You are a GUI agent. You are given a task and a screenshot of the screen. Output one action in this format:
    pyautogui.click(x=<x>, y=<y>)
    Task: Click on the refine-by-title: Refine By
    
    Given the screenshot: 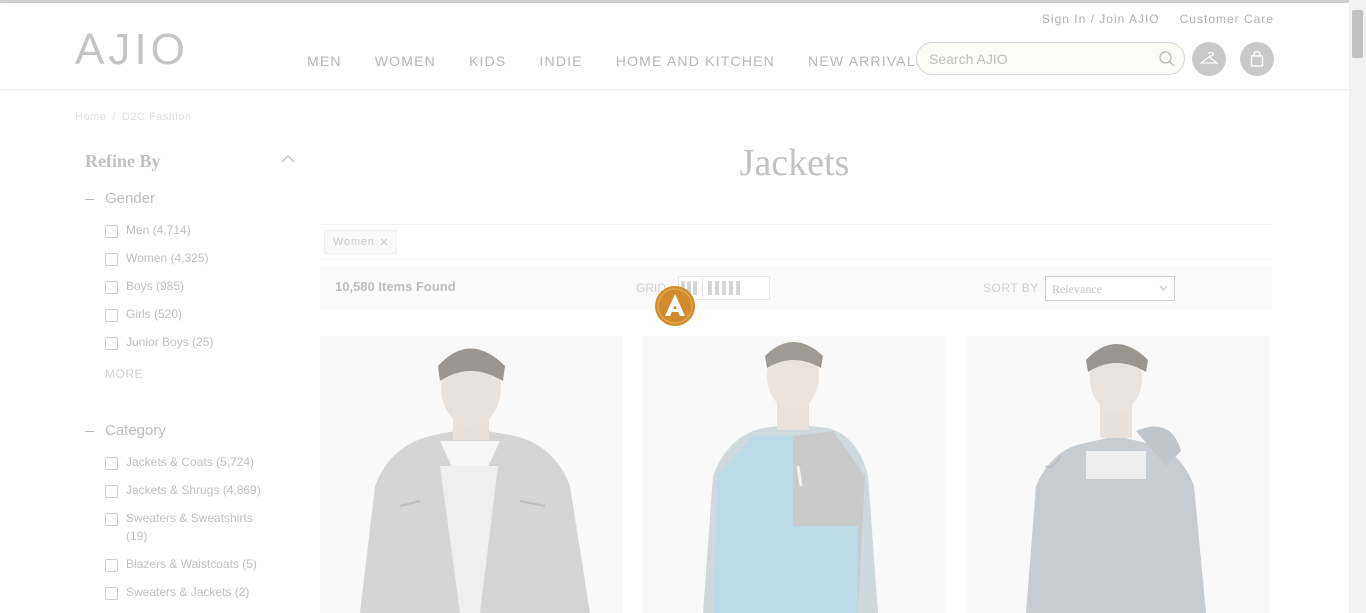 What is the action you would take?
    pyautogui.click(x=123, y=161)
    